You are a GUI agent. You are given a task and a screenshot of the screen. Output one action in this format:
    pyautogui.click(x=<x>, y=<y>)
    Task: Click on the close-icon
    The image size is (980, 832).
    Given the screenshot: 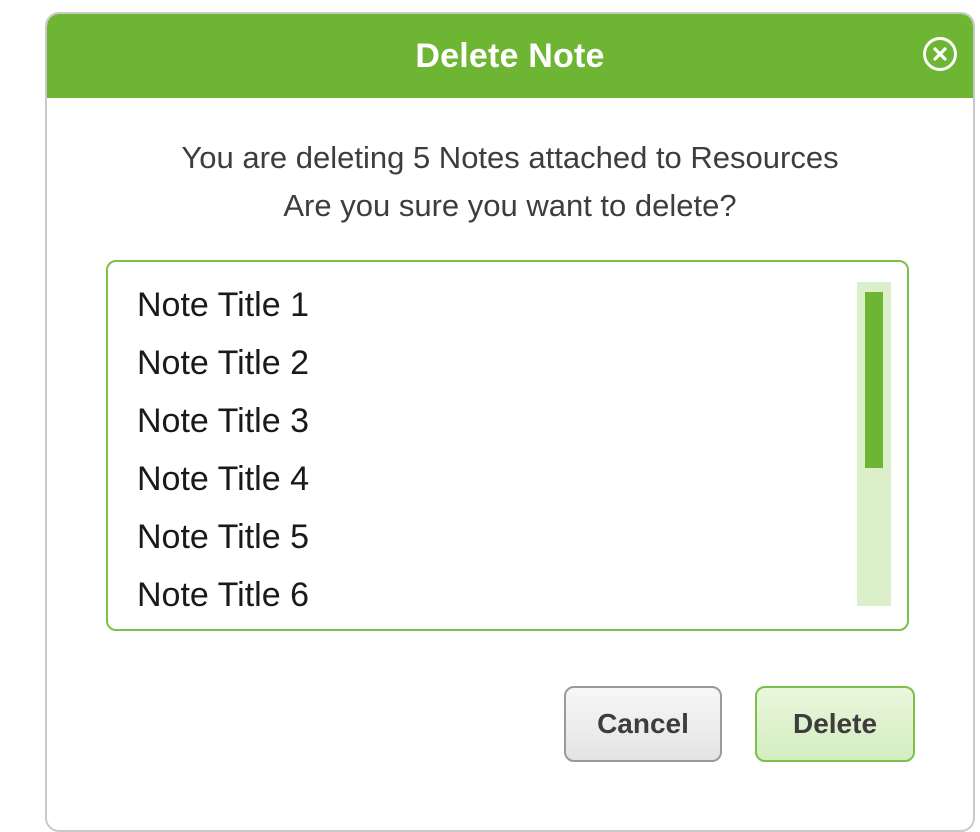 What is the action you would take?
    pyautogui.click(x=940, y=54)
    